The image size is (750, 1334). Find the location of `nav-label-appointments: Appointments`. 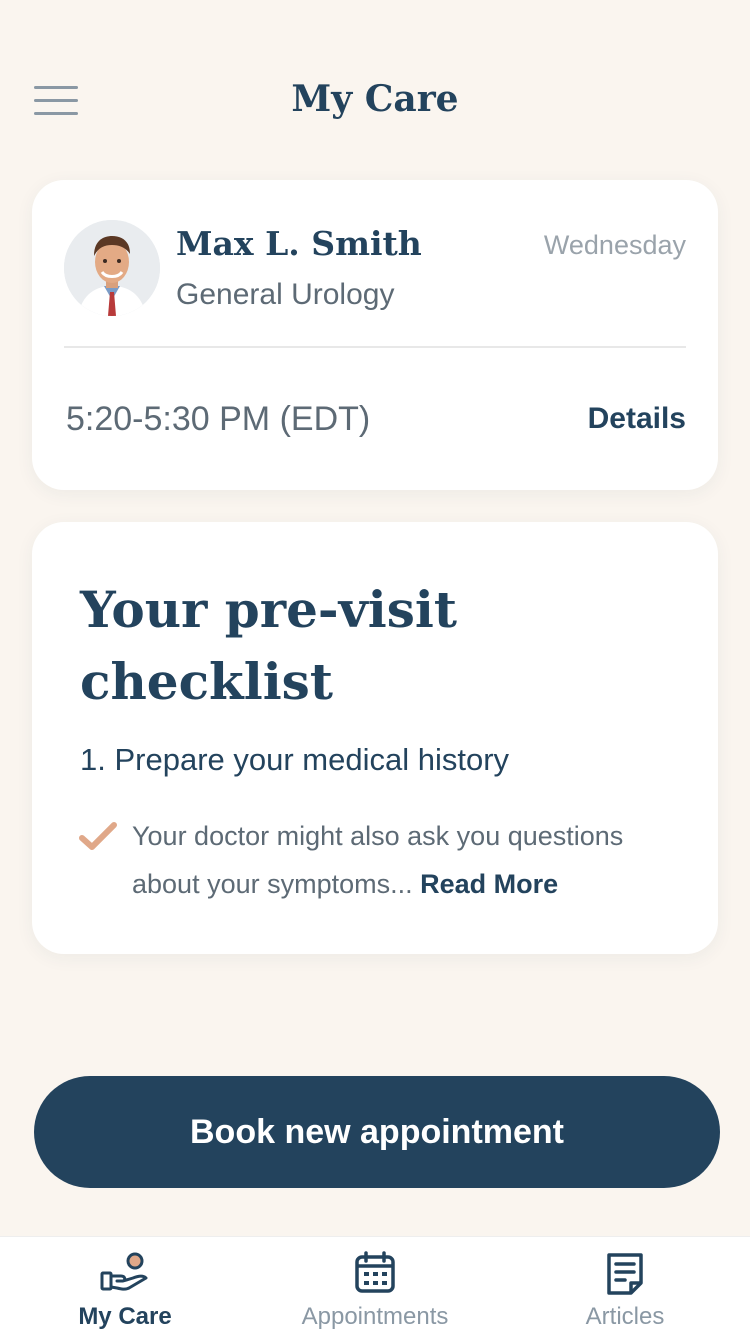

nav-label-appointments: Appointments is located at coordinates (375, 1316).